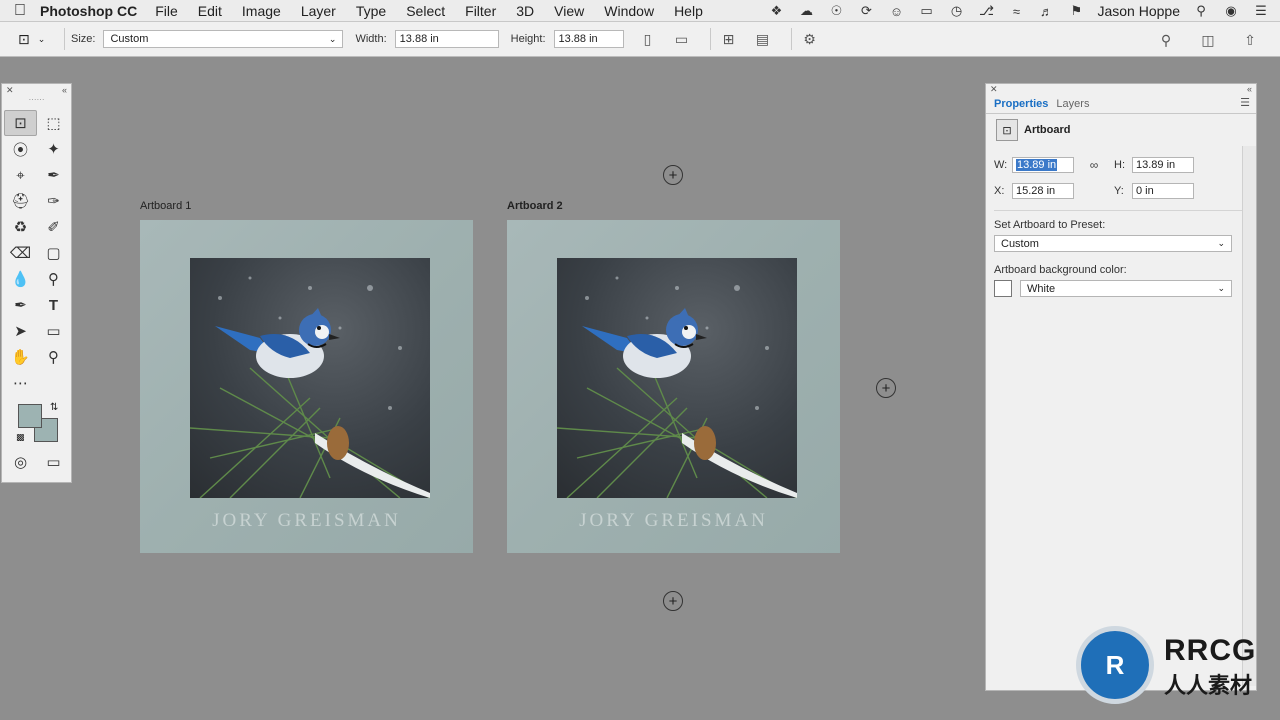 Image resolution: width=1280 pixels, height=720 pixels. Describe the element at coordinates (20, 383) in the screenshot. I see `more-tools-icon: ⋯` at that location.